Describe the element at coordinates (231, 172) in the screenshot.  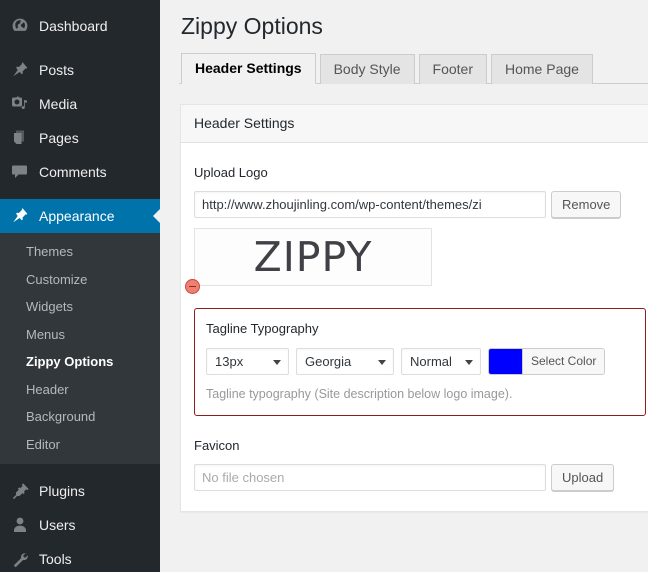
I see `upload-logo-label: Upload Logo` at that location.